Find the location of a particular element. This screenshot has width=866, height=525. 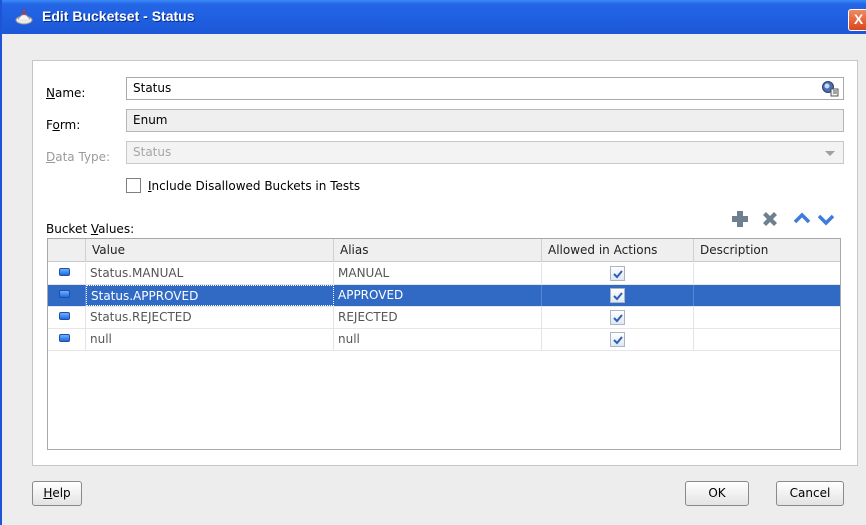

name-value: Status is located at coordinates (152, 88).